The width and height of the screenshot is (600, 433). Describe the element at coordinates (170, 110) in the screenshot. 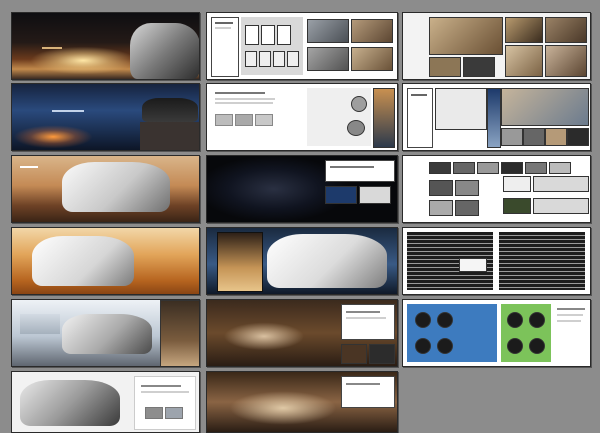

I see `suv-side-image` at that location.